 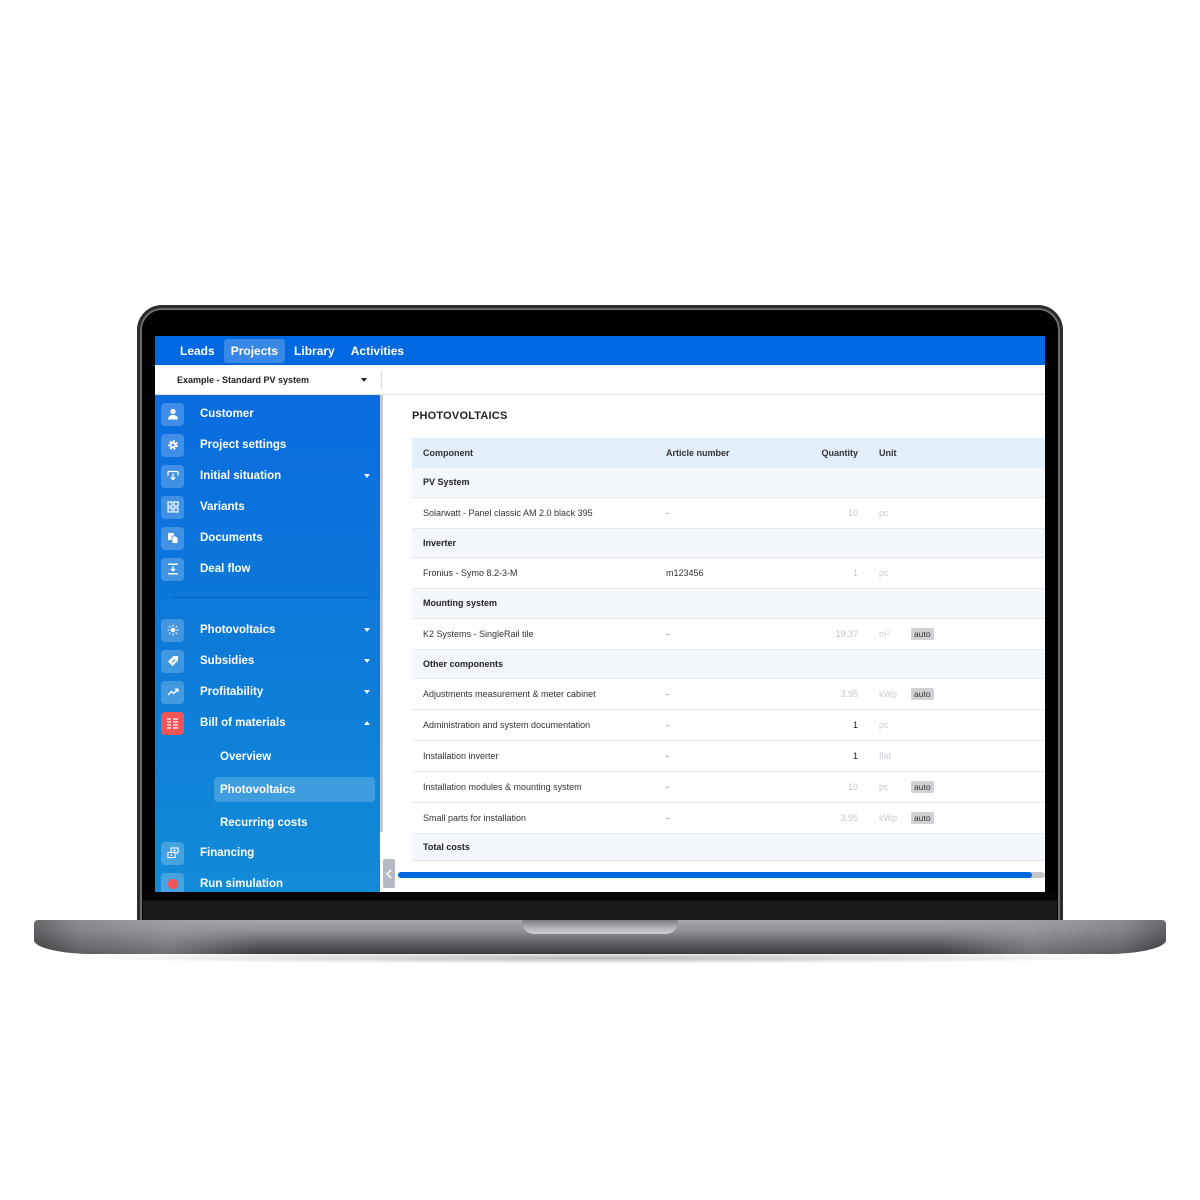 I want to click on sidebar-item-label: Financing, so click(x=227, y=853).